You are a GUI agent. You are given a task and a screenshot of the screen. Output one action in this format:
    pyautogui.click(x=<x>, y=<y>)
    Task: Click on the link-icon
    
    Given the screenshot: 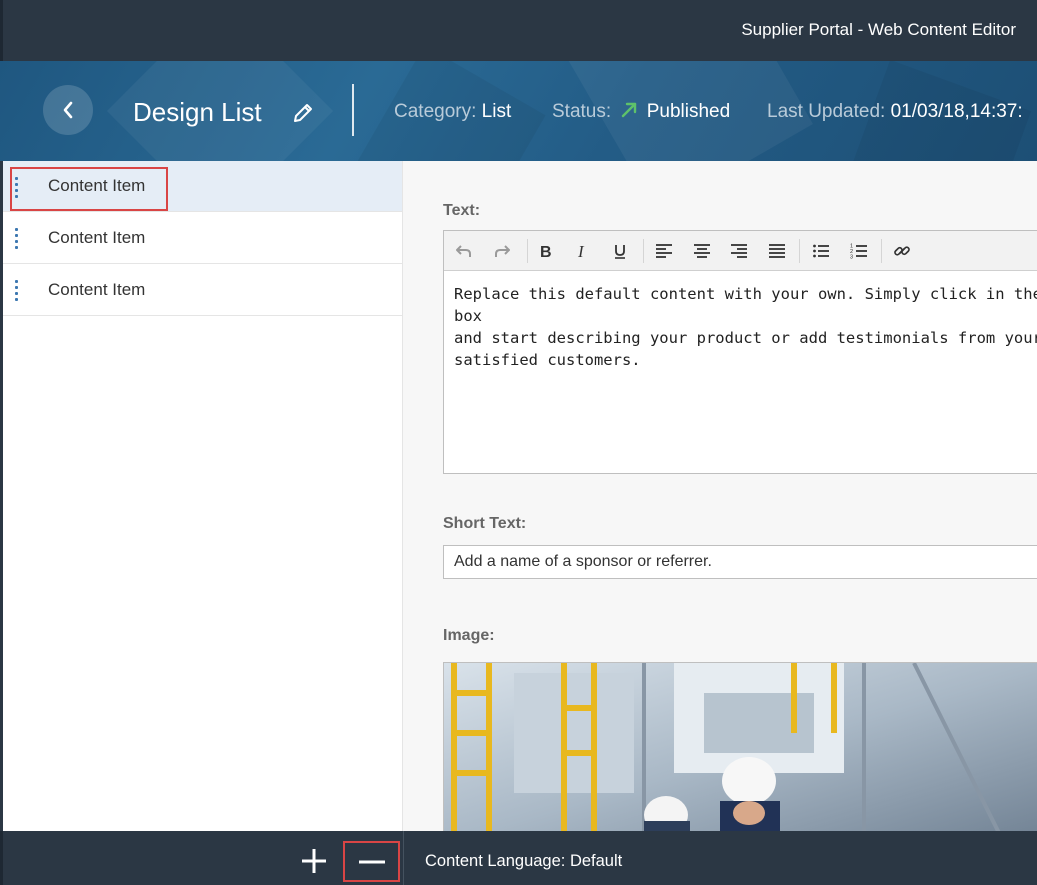 What is the action you would take?
    pyautogui.click(x=902, y=251)
    